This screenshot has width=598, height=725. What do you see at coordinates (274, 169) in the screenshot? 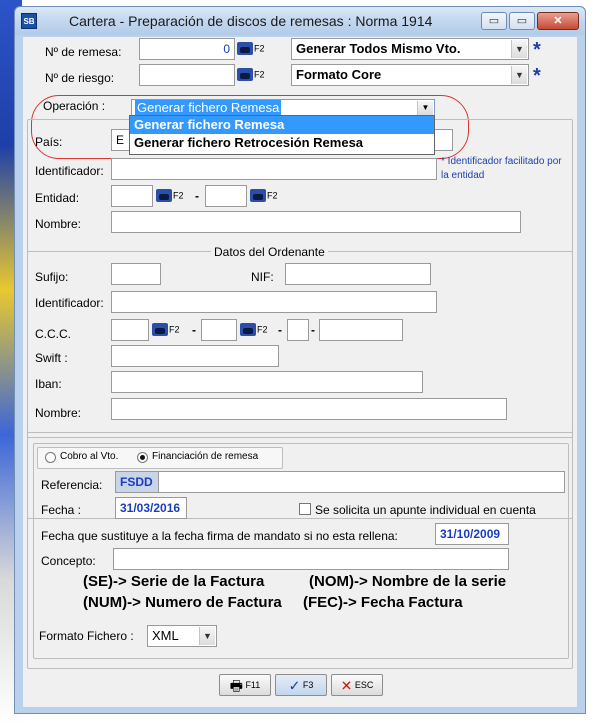
I see `identificador-entidad-input` at bounding box center [274, 169].